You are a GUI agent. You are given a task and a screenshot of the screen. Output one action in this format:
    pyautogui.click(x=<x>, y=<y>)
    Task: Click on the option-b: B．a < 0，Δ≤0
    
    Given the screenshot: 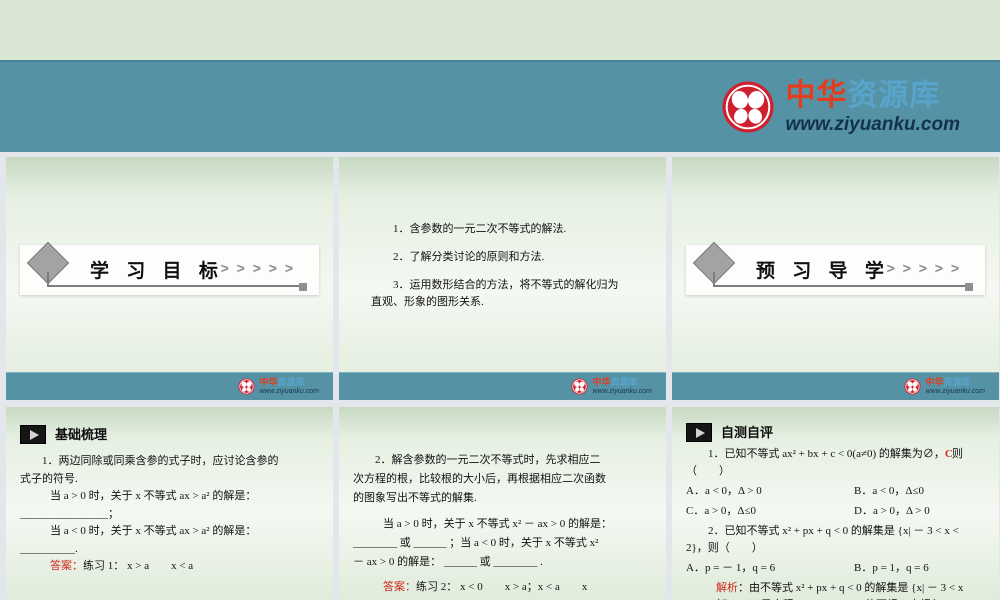 What is the action you would take?
    pyautogui.click(x=889, y=491)
    